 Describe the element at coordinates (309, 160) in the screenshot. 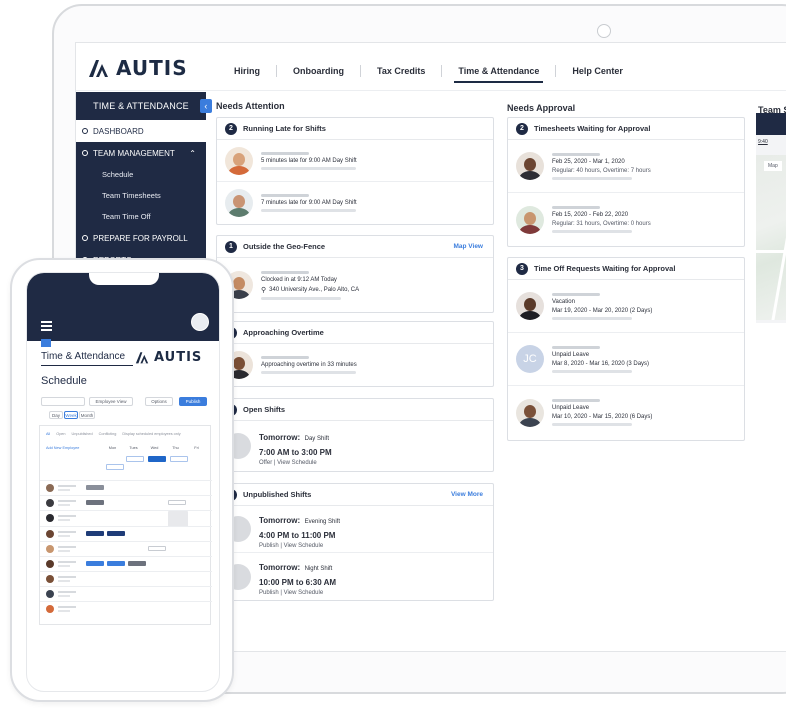

I see `late-status-text: 5 minutes late for 9:00 AM Day Shift` at that location.